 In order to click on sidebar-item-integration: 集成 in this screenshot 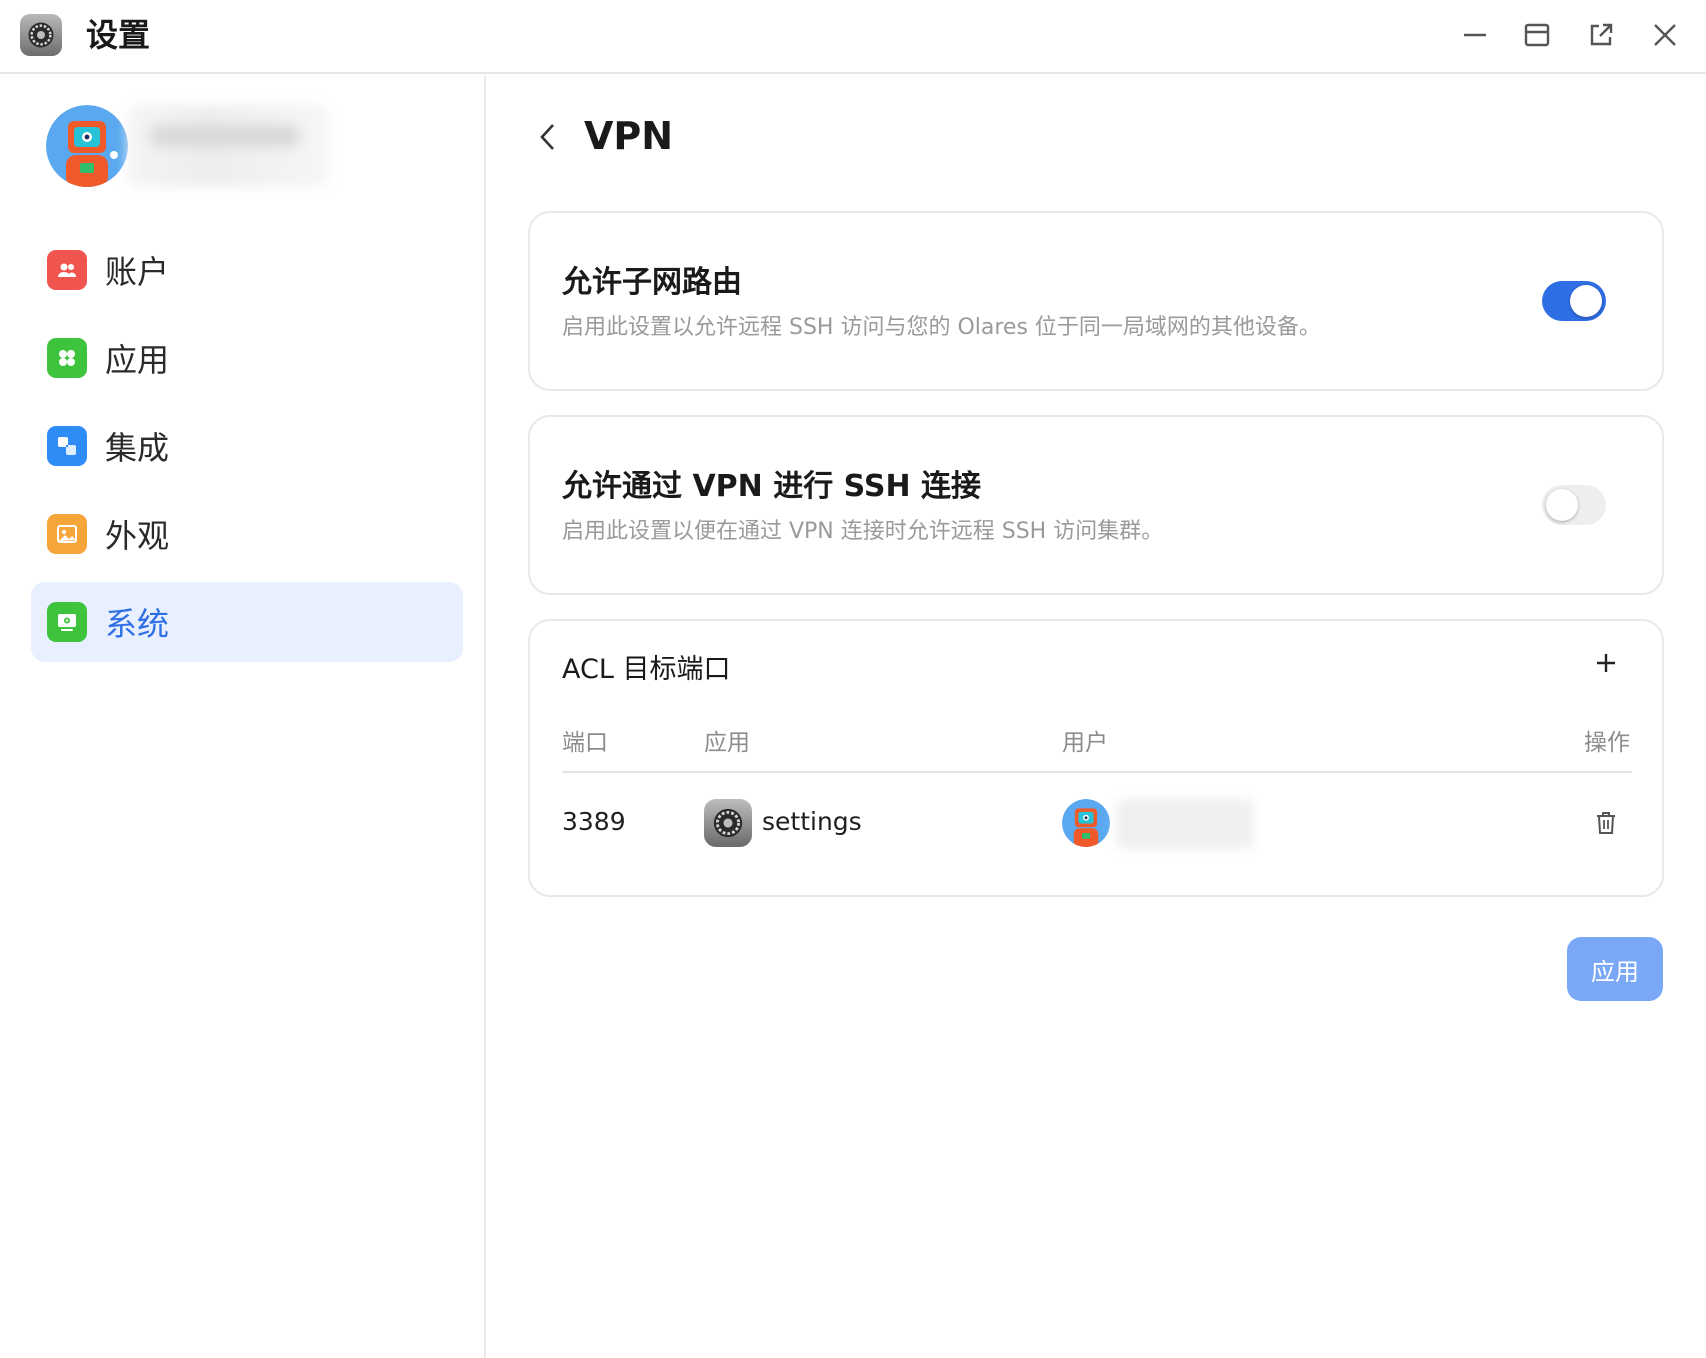, I will do `click(247, 446)`.